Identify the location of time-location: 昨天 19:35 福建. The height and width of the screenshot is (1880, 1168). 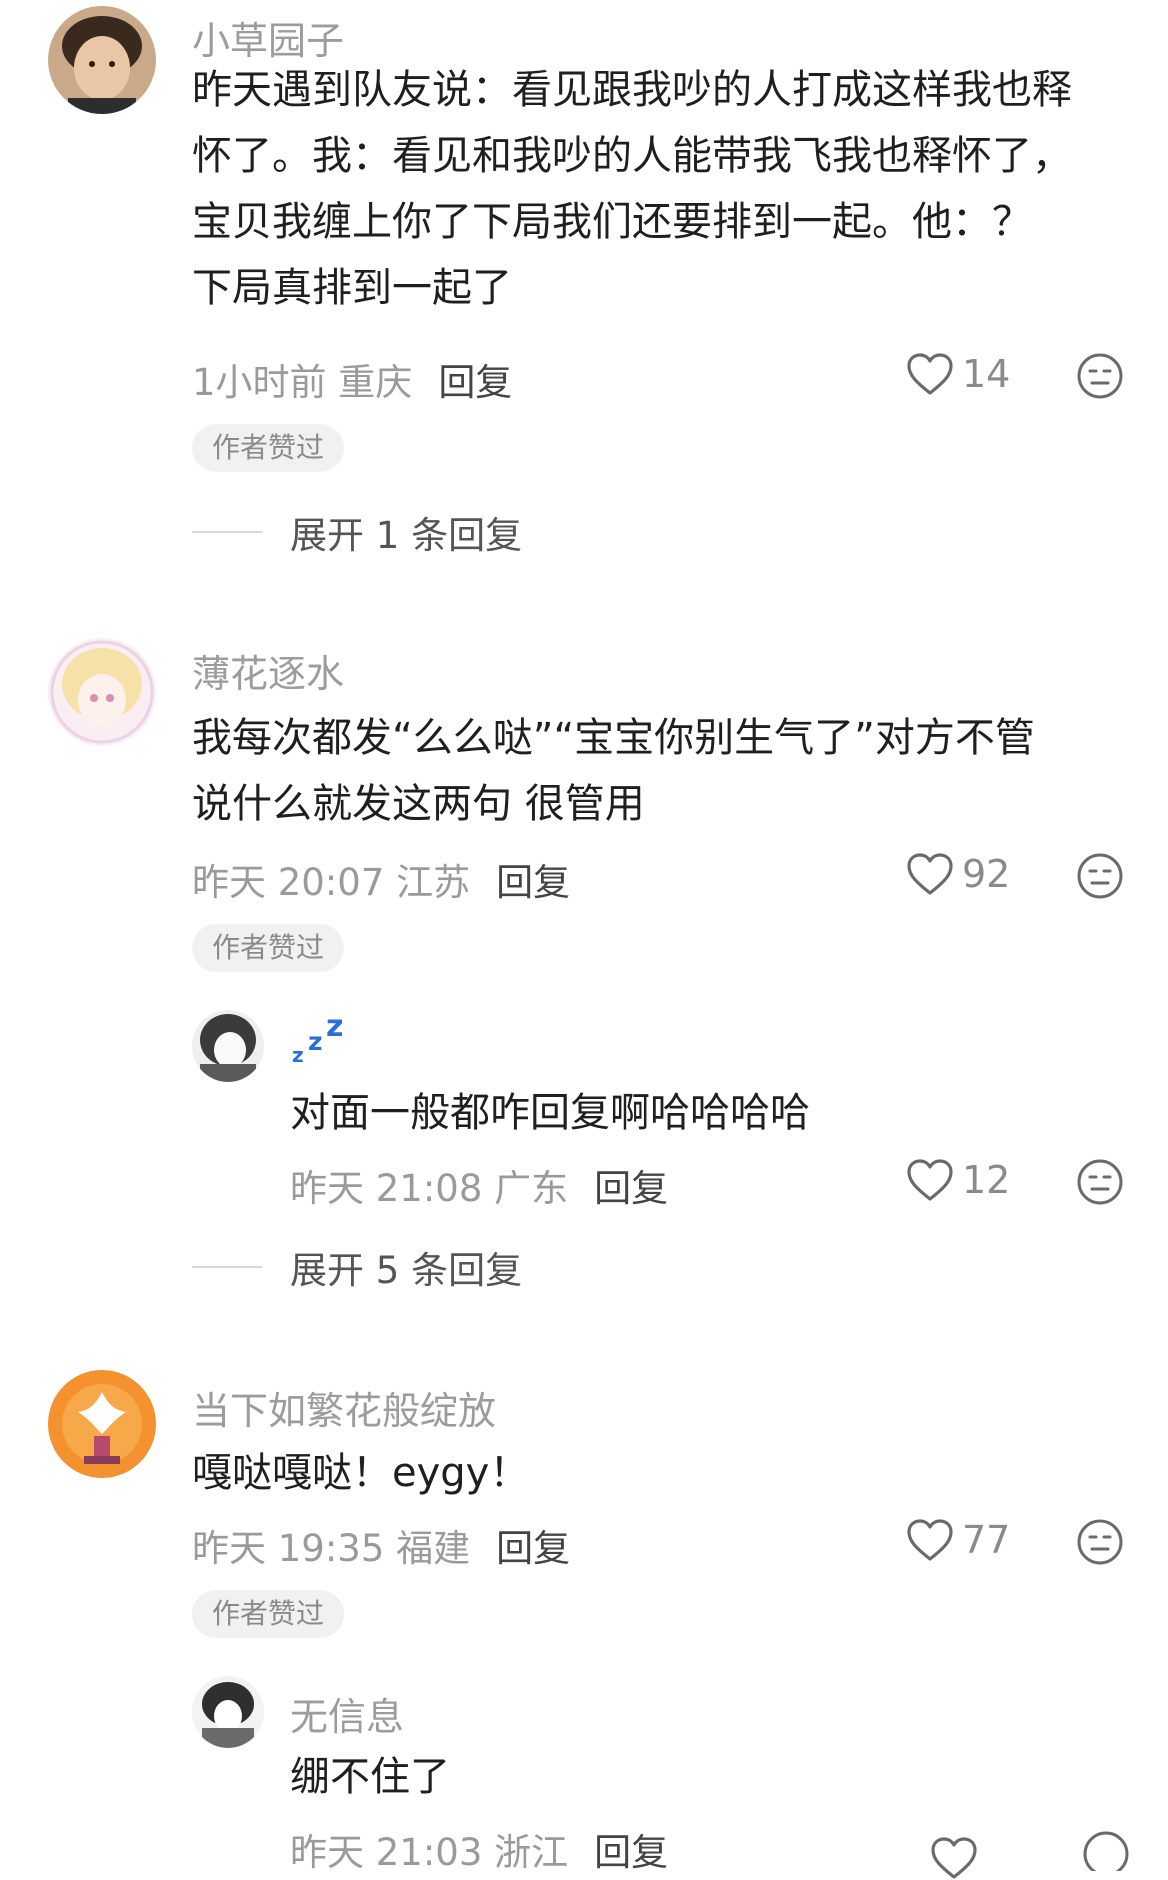
(331, 1548).